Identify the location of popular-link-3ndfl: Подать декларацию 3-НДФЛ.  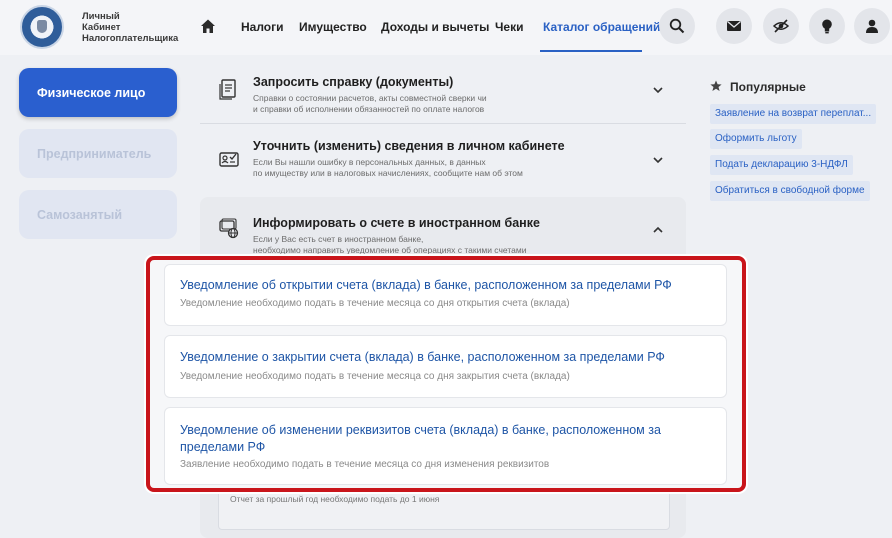
(781, 165).